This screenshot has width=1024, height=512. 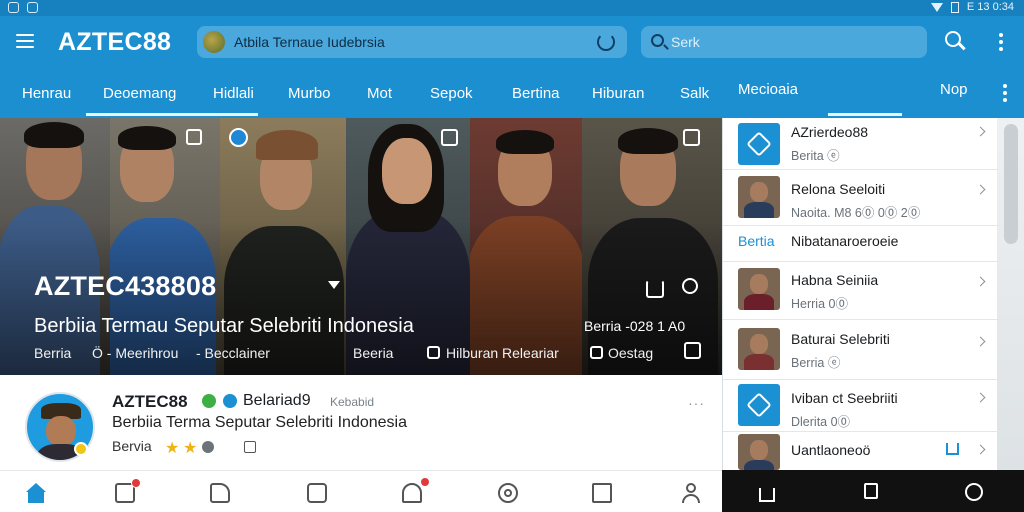 What do you see at coordinates (317, 493) in the screenshot?
I see `chat-icon` at bounding box center [317, 493].